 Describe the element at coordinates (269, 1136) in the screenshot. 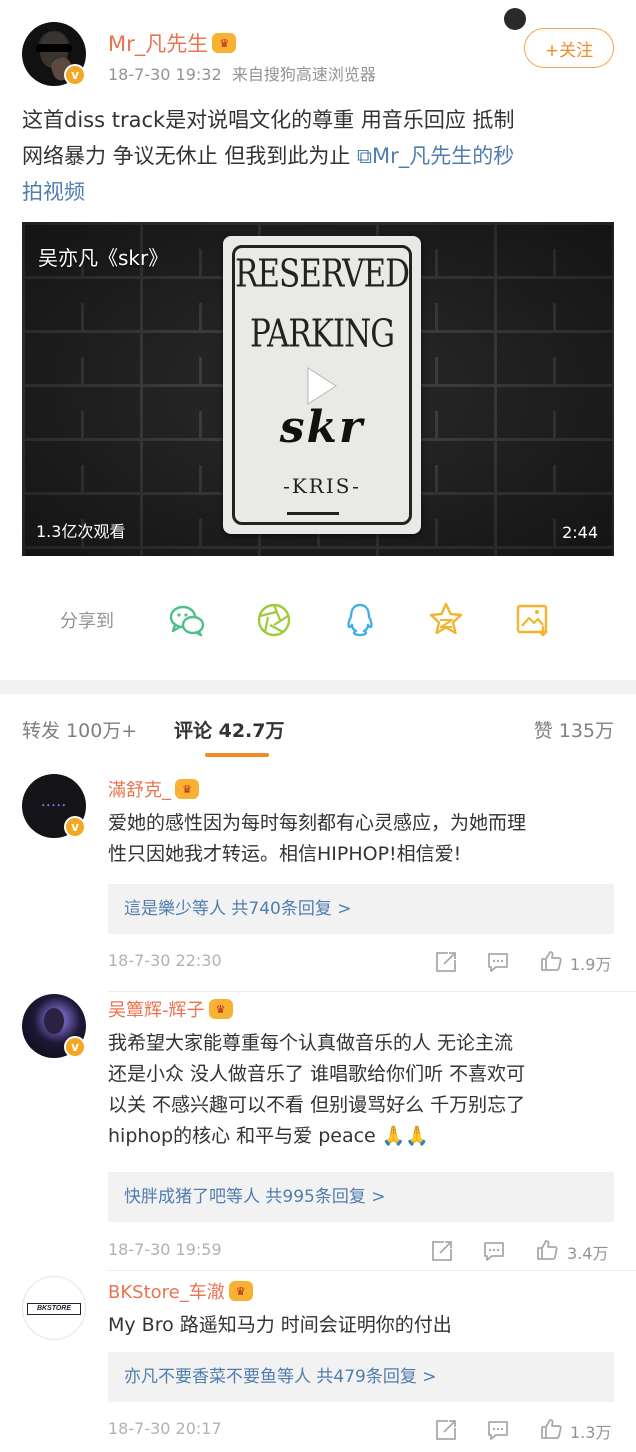

I see `comment-text-line: hiphop的核心 和平与爱 peace 🙏🙏` at that location.